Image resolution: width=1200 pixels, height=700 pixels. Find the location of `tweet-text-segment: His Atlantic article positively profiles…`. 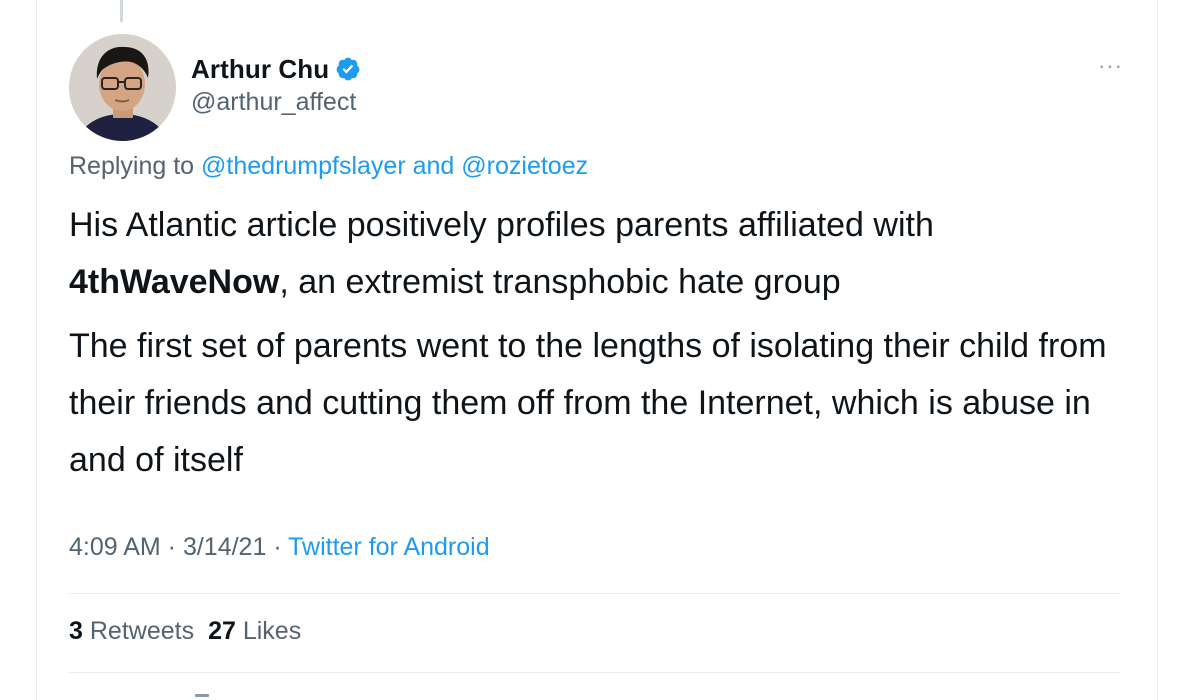

tweet-text-segment: His Atlantic article positively profiles… is located at coordinates (501, 225).